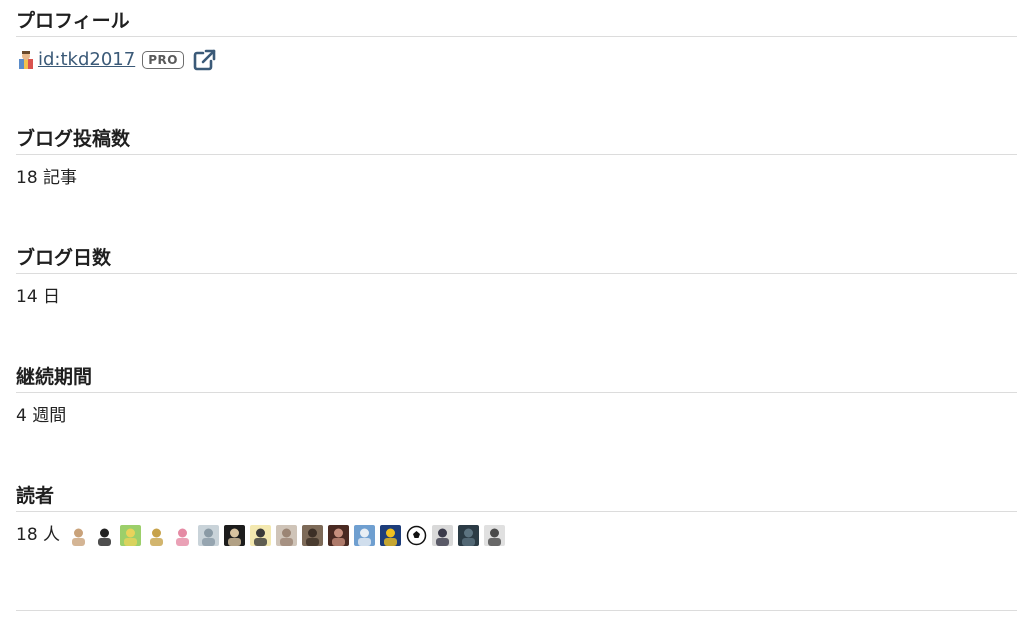  What do you see at coordinates (41, 416) in the screenshot?
I see `period-value: 4 週間` at bounding box center [41, 416].